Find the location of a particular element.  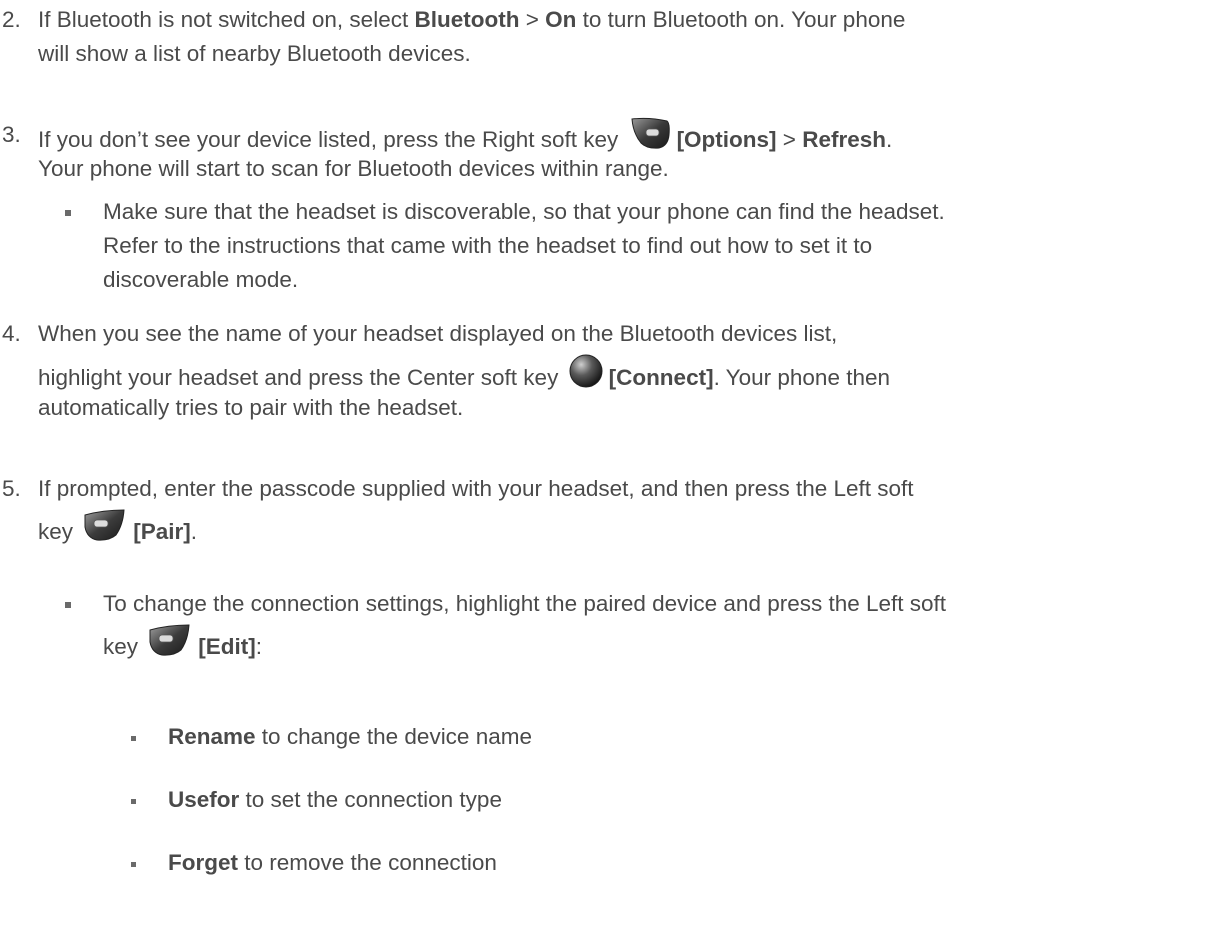

sub-item-text: Forget to remove the connection is located at coordinates (332, 862).